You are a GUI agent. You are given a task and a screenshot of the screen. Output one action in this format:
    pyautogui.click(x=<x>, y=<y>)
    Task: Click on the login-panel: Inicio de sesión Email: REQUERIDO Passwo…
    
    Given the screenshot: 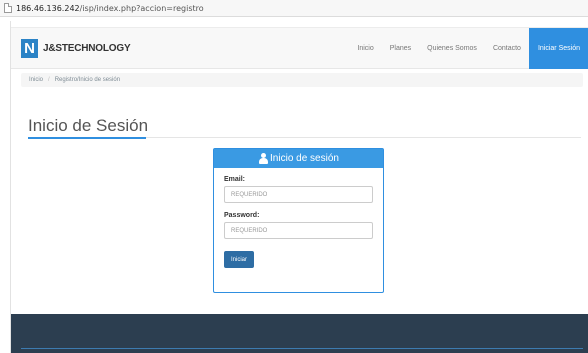 What is the action you would take?
    pyautogui.click(x=298, y=220)
    